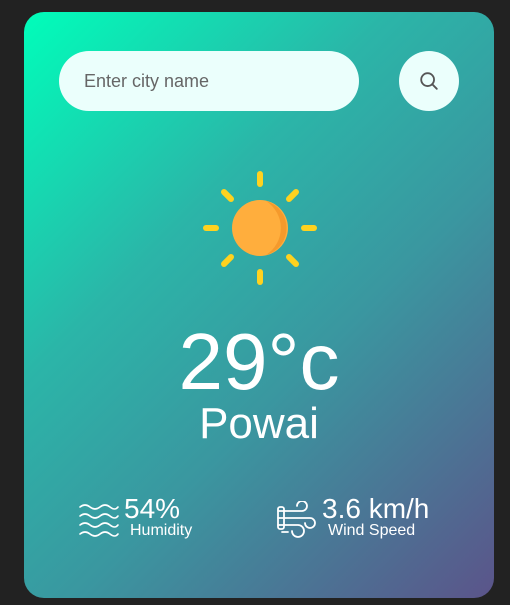 This screenshot has height=605, width=510. I want to click on humidity-value: 54%, so click(152, 508).